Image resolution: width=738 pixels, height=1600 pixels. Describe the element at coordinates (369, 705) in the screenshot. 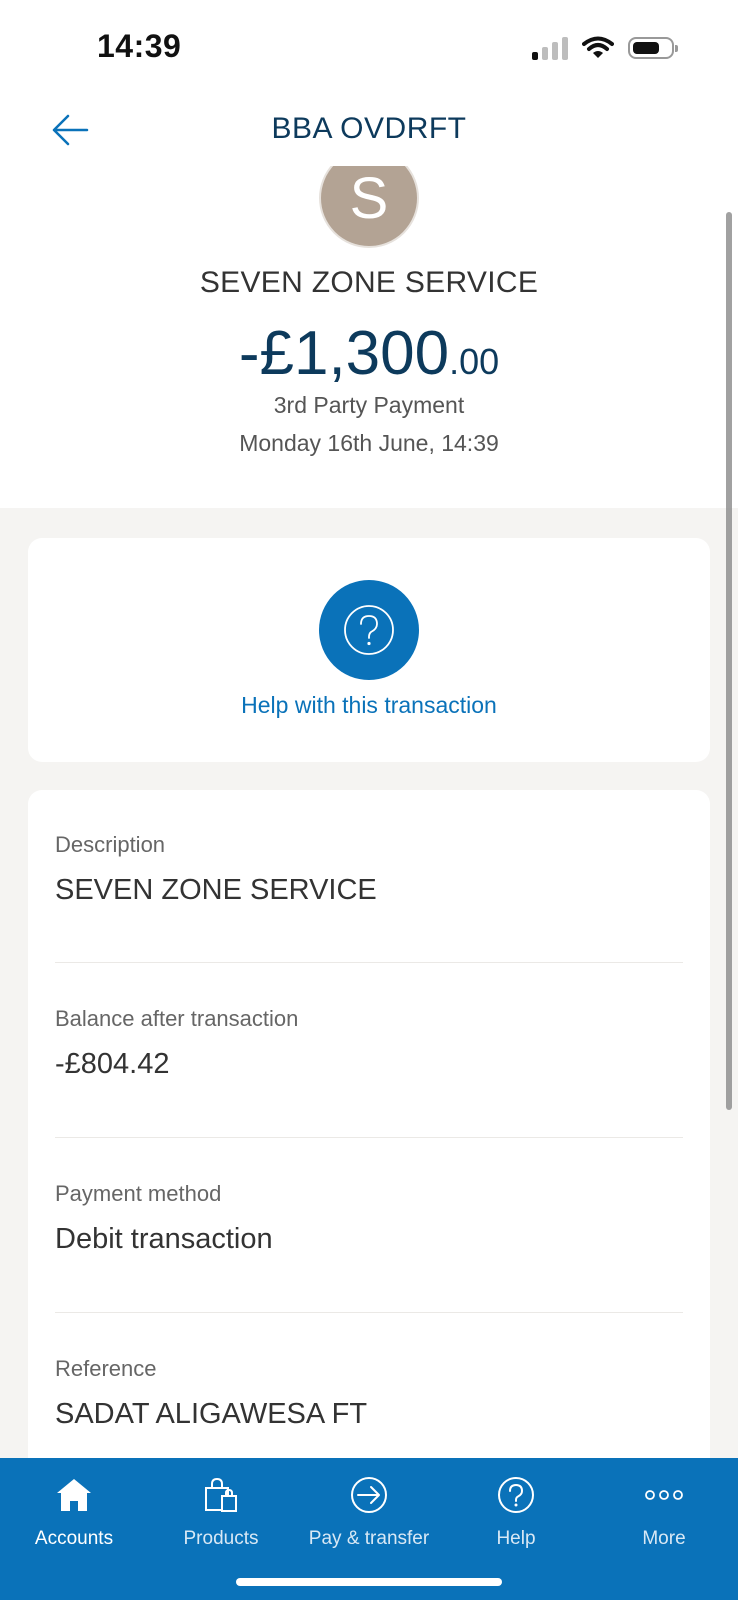

I see `help-with-transaction-link: Help with this transaction` at that location.